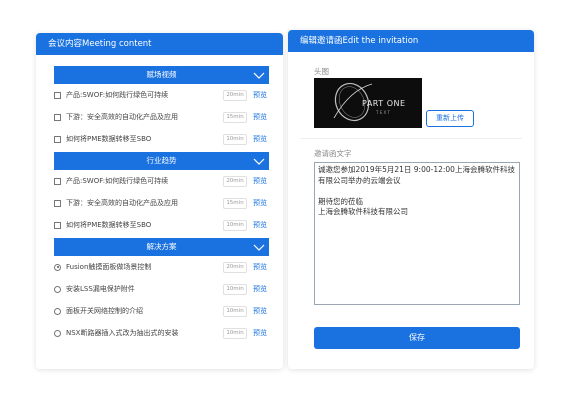 This screenshot has width=564, height=395. I want to click on header-image: PART ONE T E X T, so click(368, 103).